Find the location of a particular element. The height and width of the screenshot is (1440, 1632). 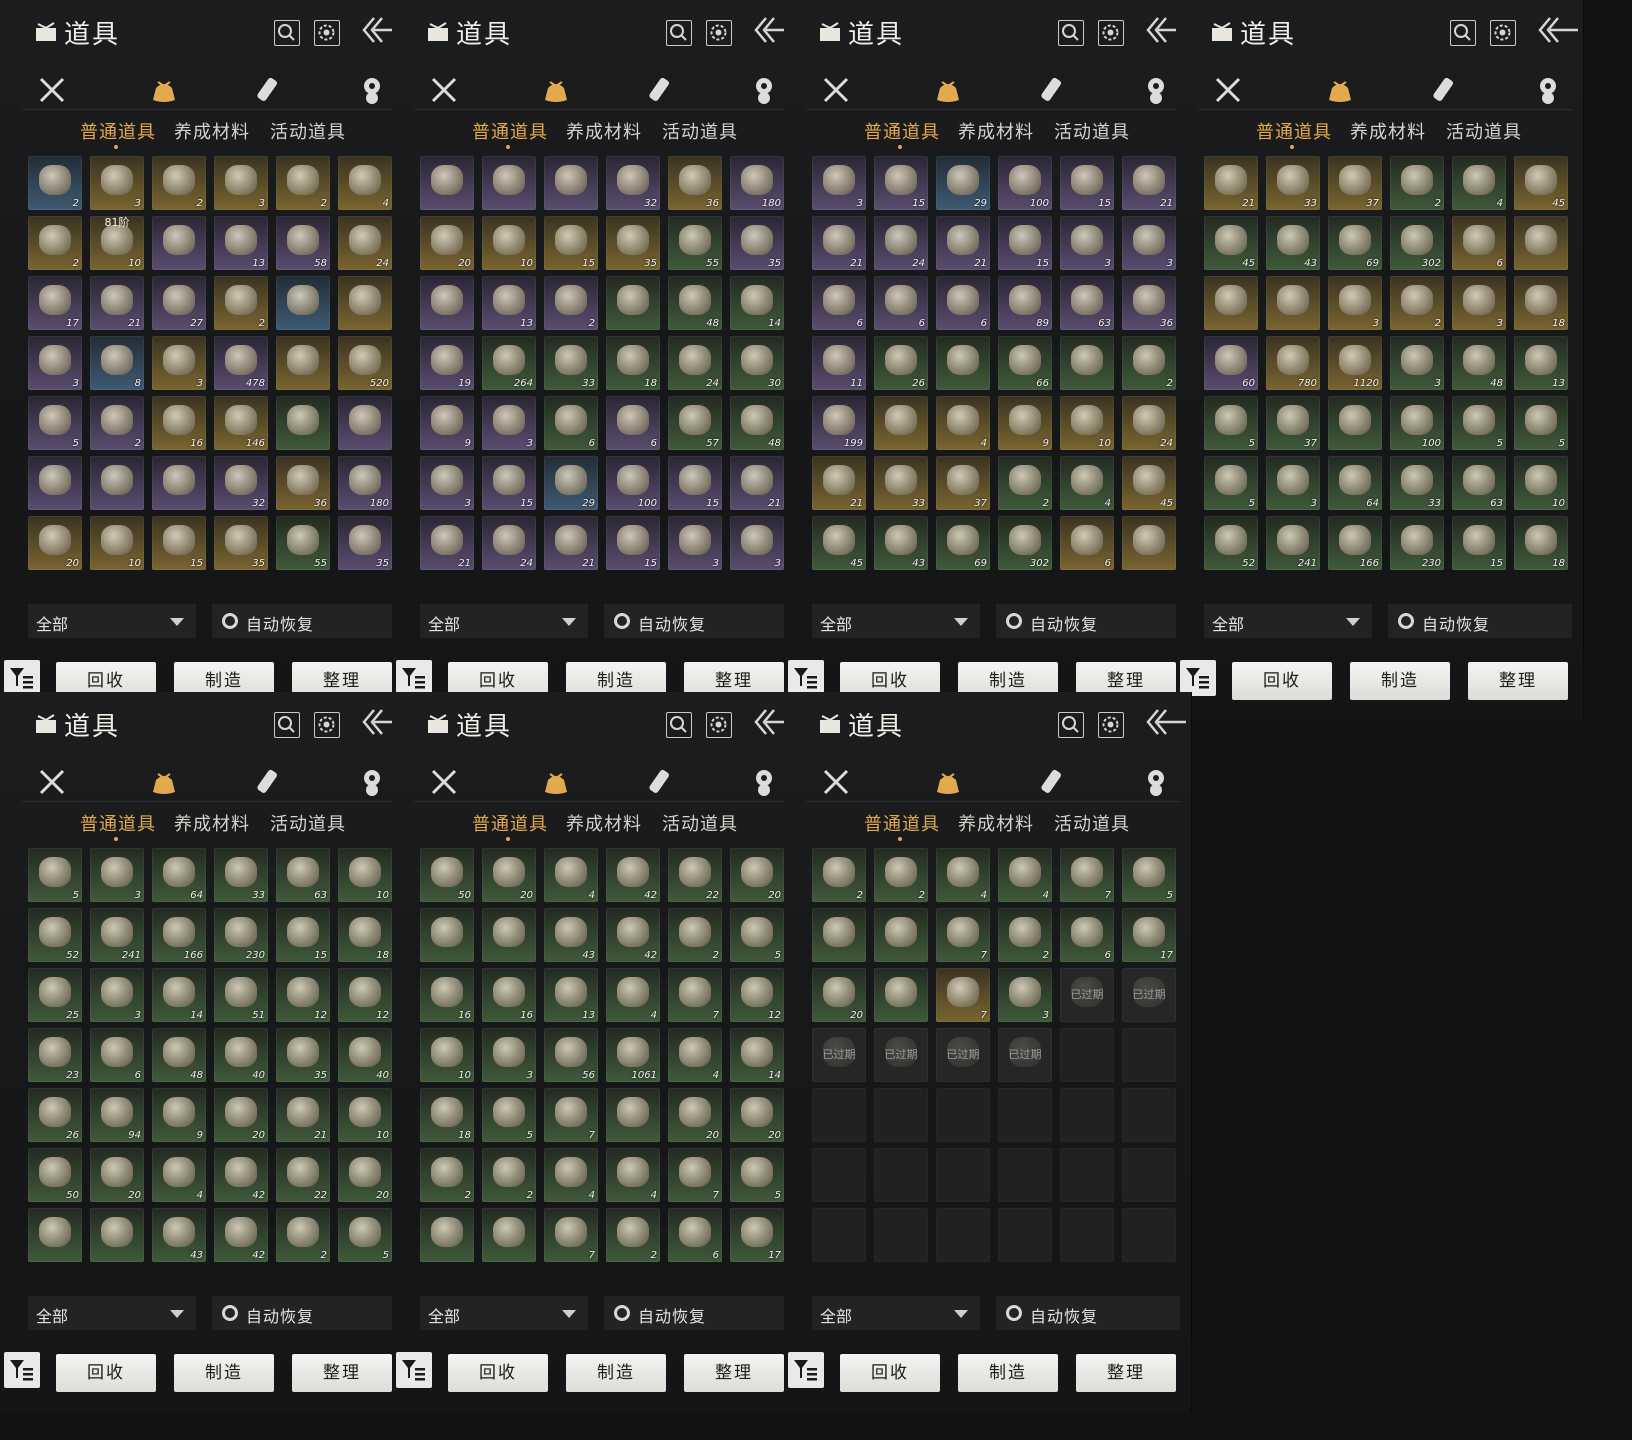

item-slot: 56 is located at coordinates (571, 1055).